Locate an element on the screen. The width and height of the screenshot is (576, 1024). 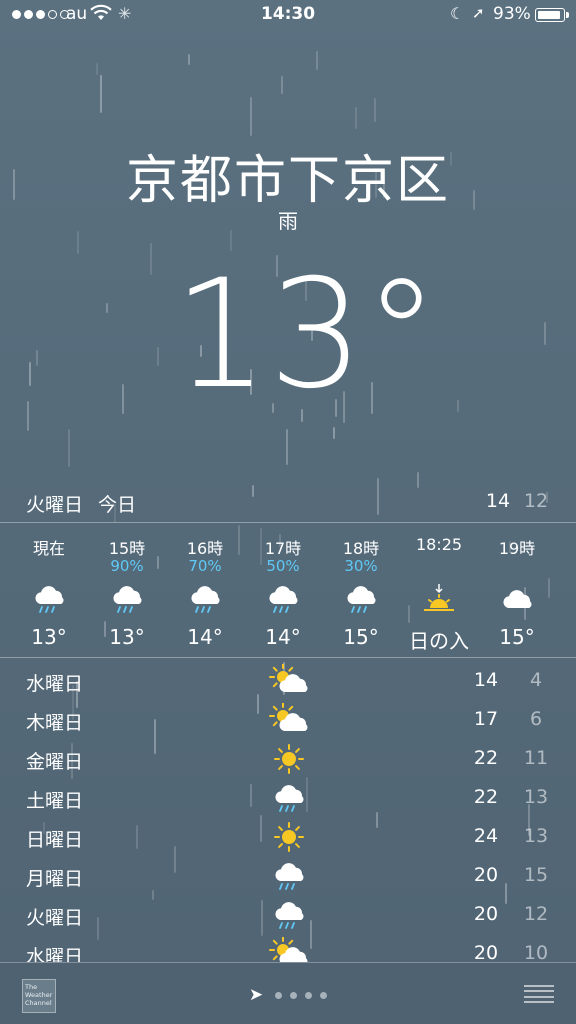
day-high: 14 is located at coordinates (486, 680).